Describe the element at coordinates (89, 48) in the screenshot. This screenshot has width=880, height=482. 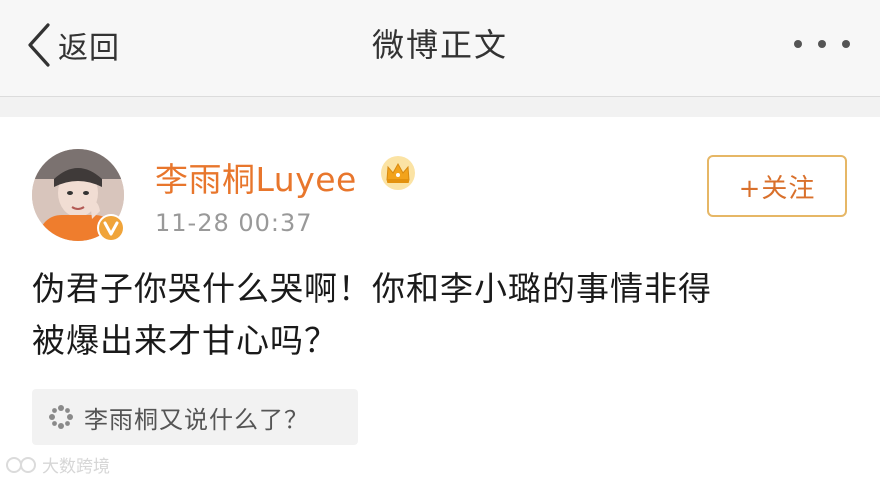
I see `back-label: 返回` at that location.